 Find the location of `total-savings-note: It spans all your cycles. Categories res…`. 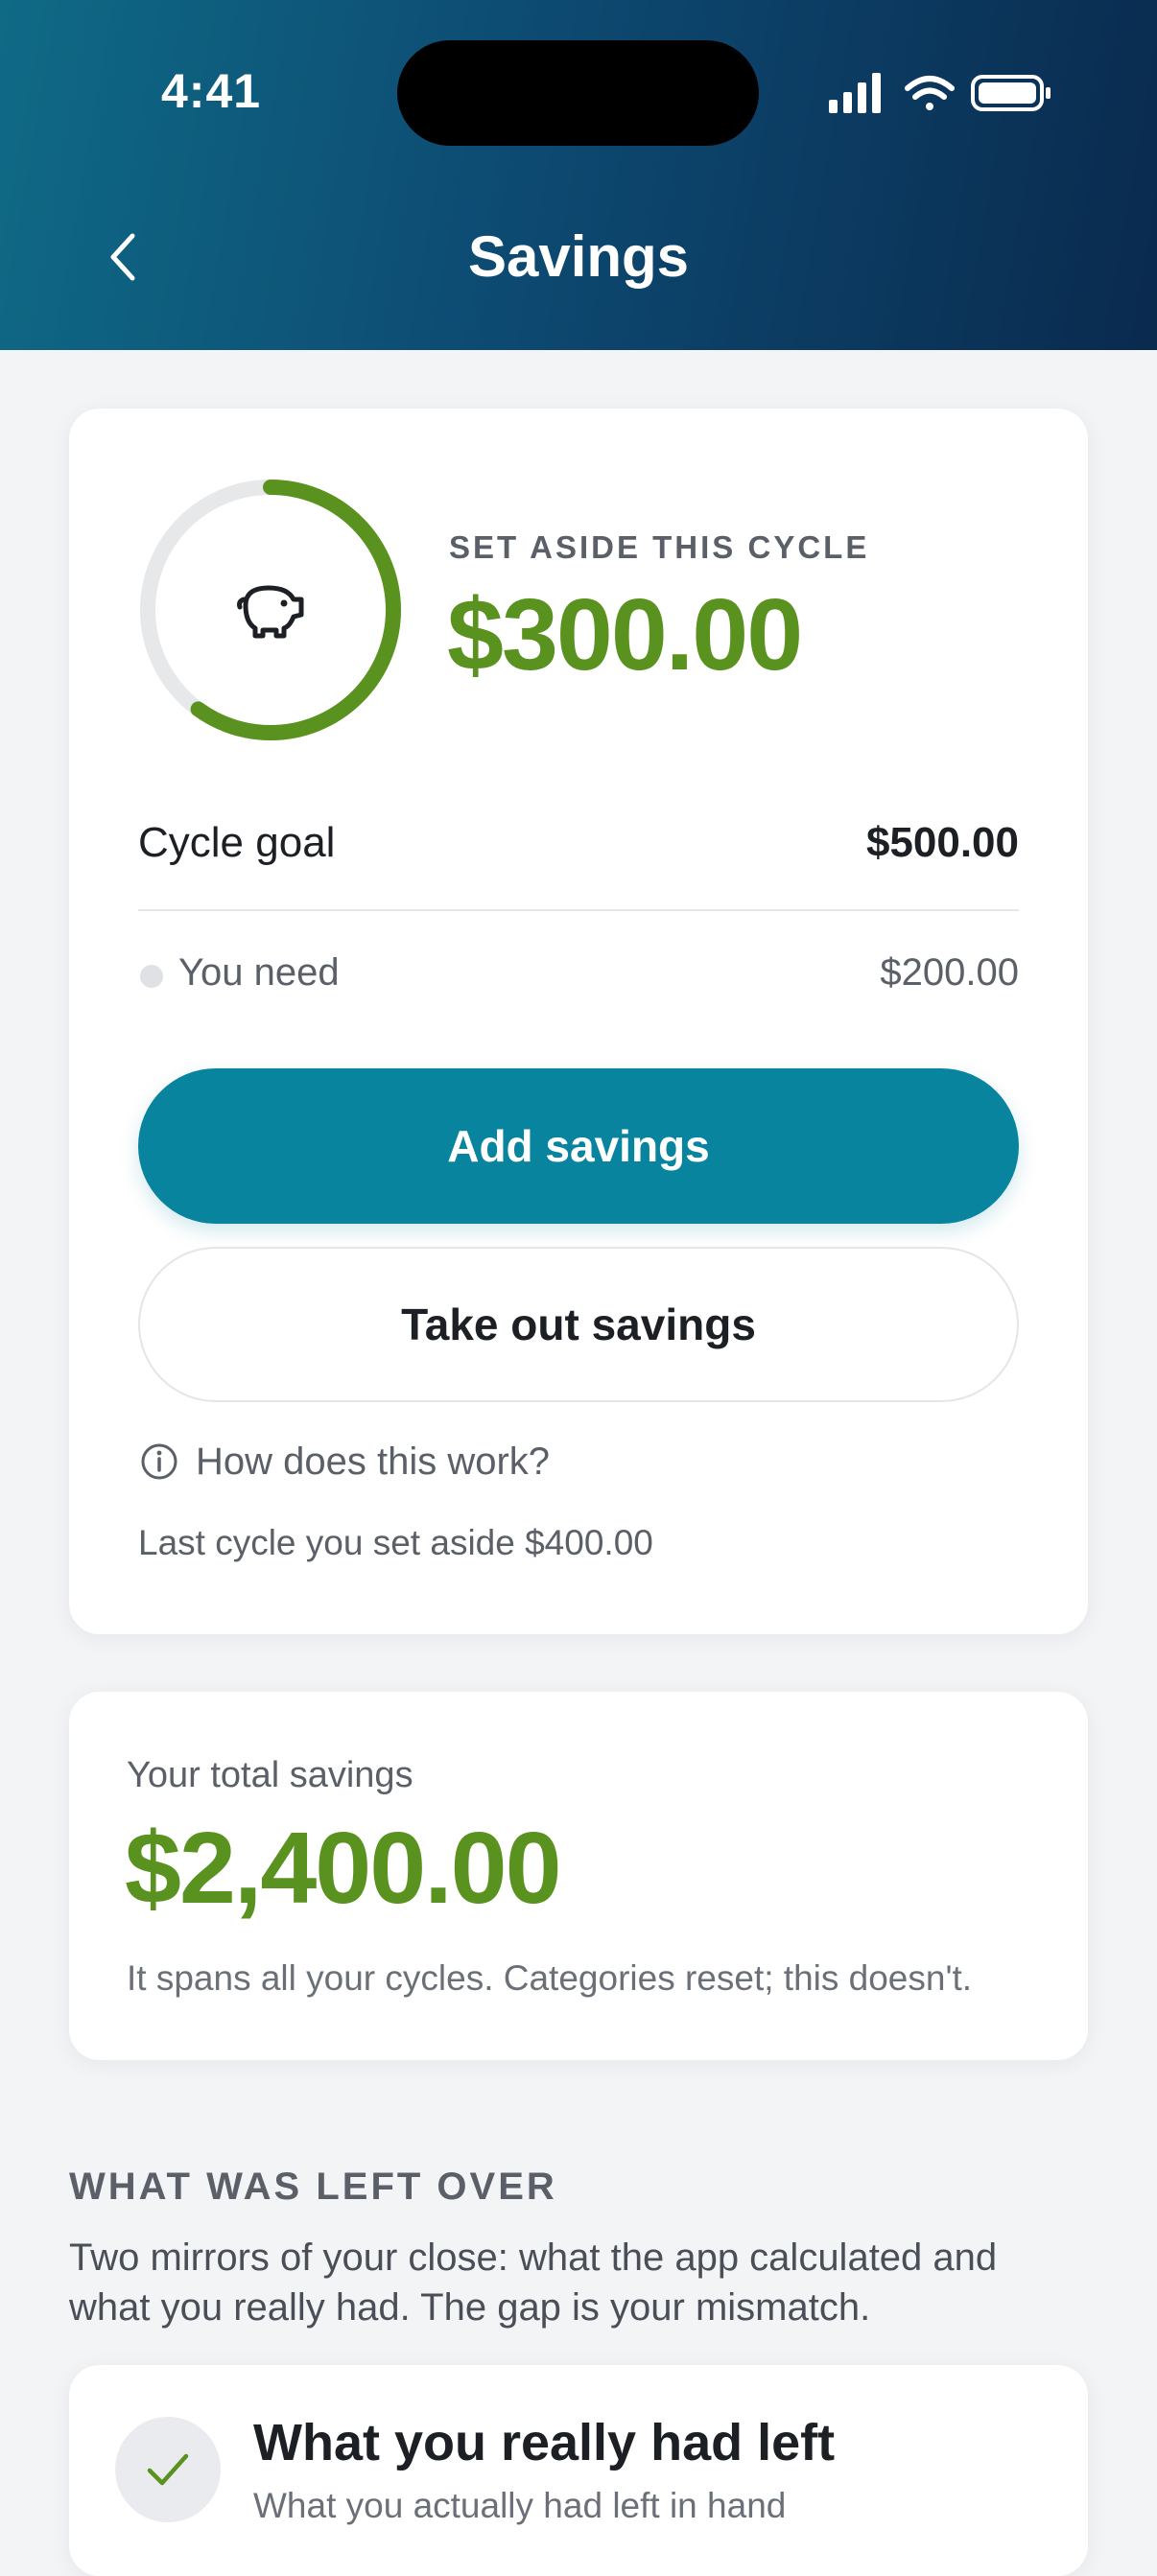

total-savings-note: It spans all your cycles. Categories res… is located at coordinates (550, 1978).